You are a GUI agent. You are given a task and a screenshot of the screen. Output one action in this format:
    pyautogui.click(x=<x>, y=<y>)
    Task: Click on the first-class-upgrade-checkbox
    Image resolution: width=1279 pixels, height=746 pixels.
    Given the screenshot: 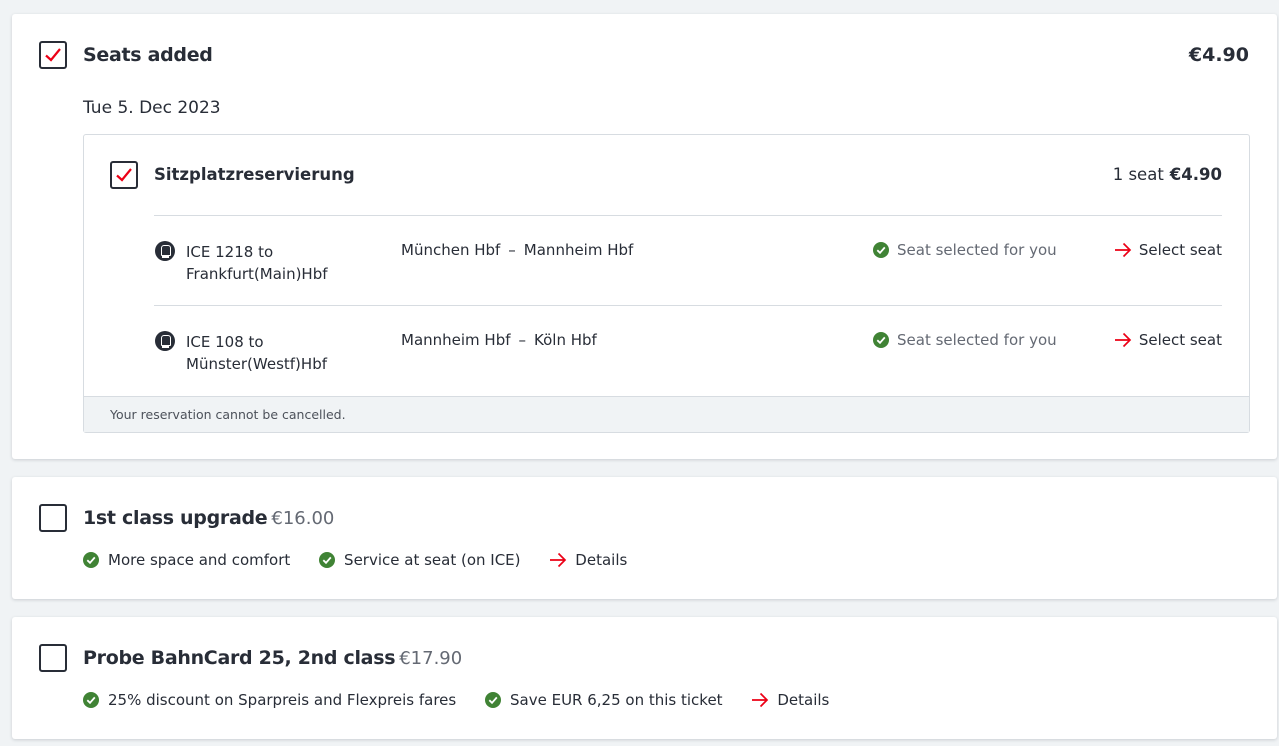 What is the action you would take?
    pyautogui.click(x=53, y=518)
    